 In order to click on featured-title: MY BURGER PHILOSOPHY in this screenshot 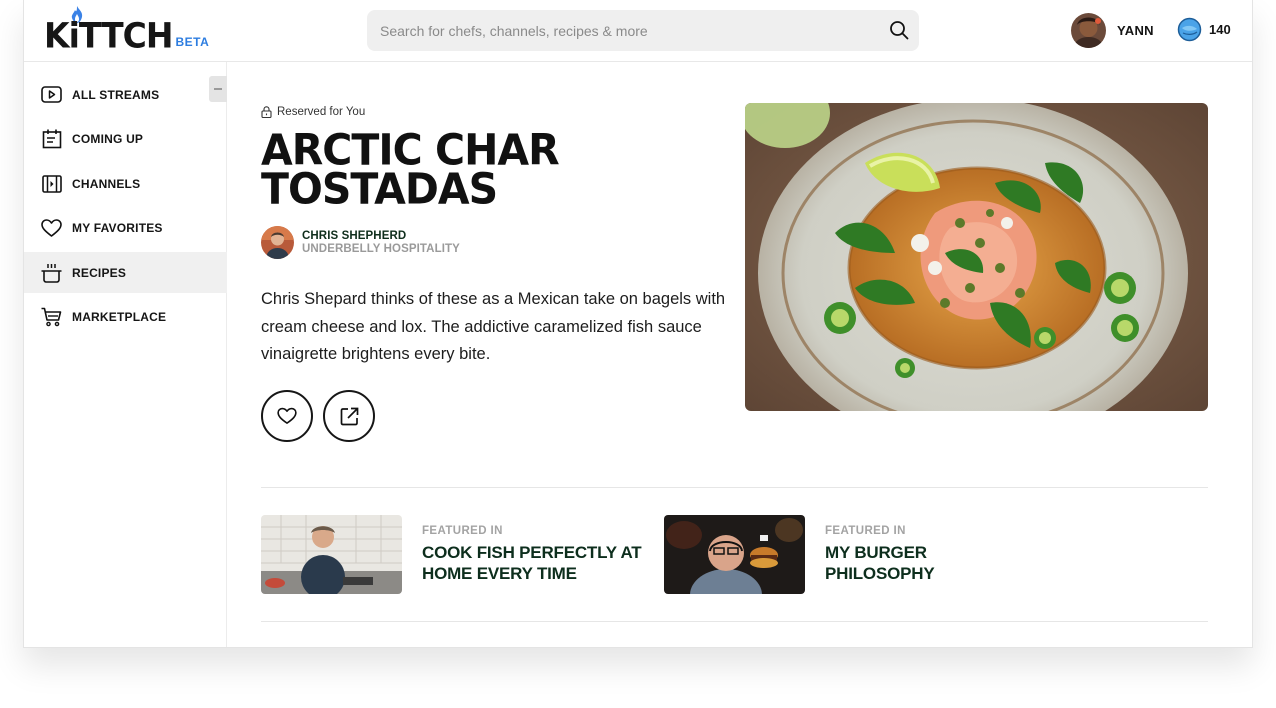, I will do `click(905, 563)`.